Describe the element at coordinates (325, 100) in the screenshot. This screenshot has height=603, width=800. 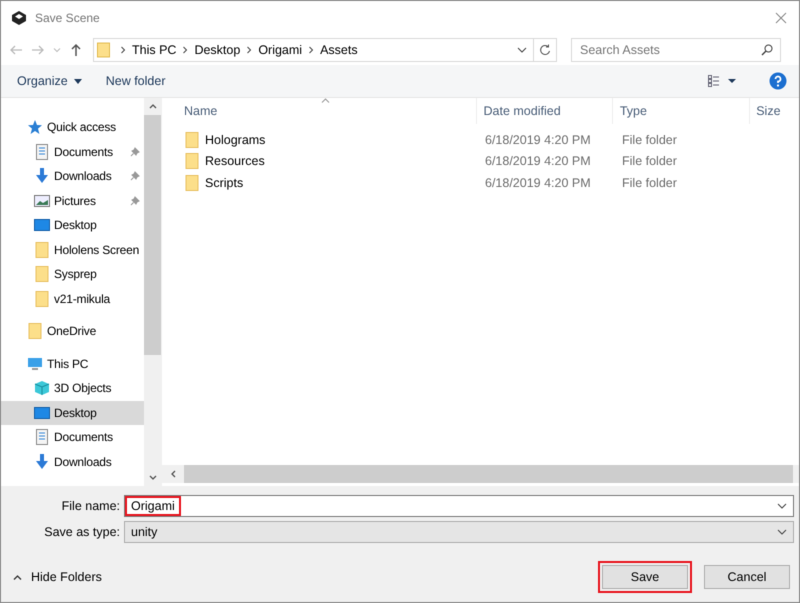
I see `sort-caret-icon` at that location.